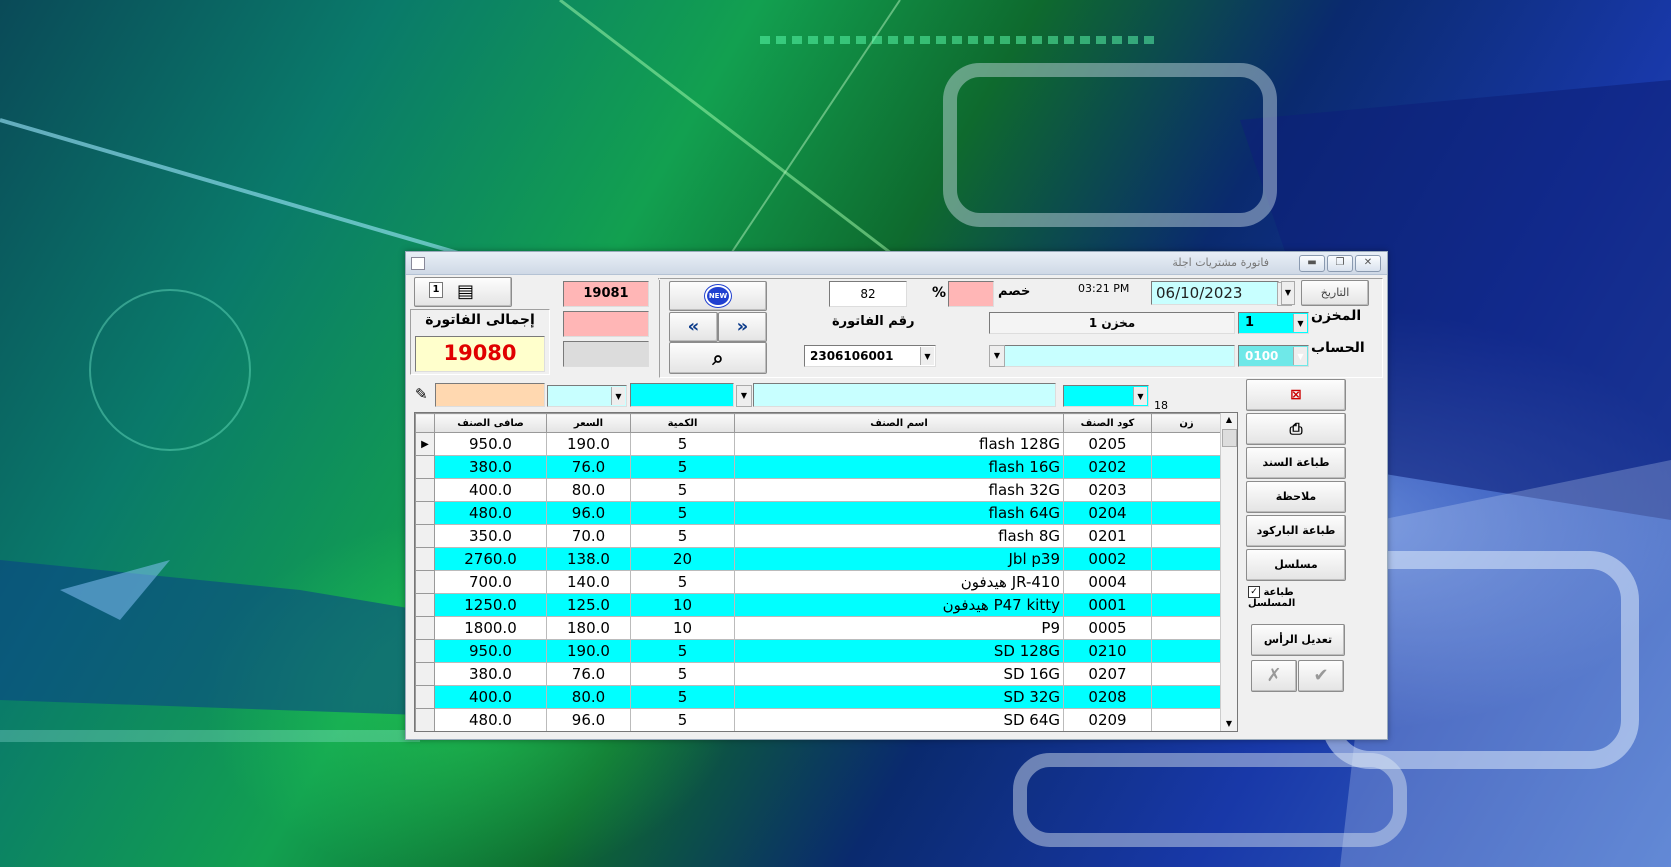 Image resolution: width=1671 pixels, height=867 pixels. Describe the element at coordinates (1229, 420) in the screenshot. I see `scroll-up-icon: ▲` at that location.